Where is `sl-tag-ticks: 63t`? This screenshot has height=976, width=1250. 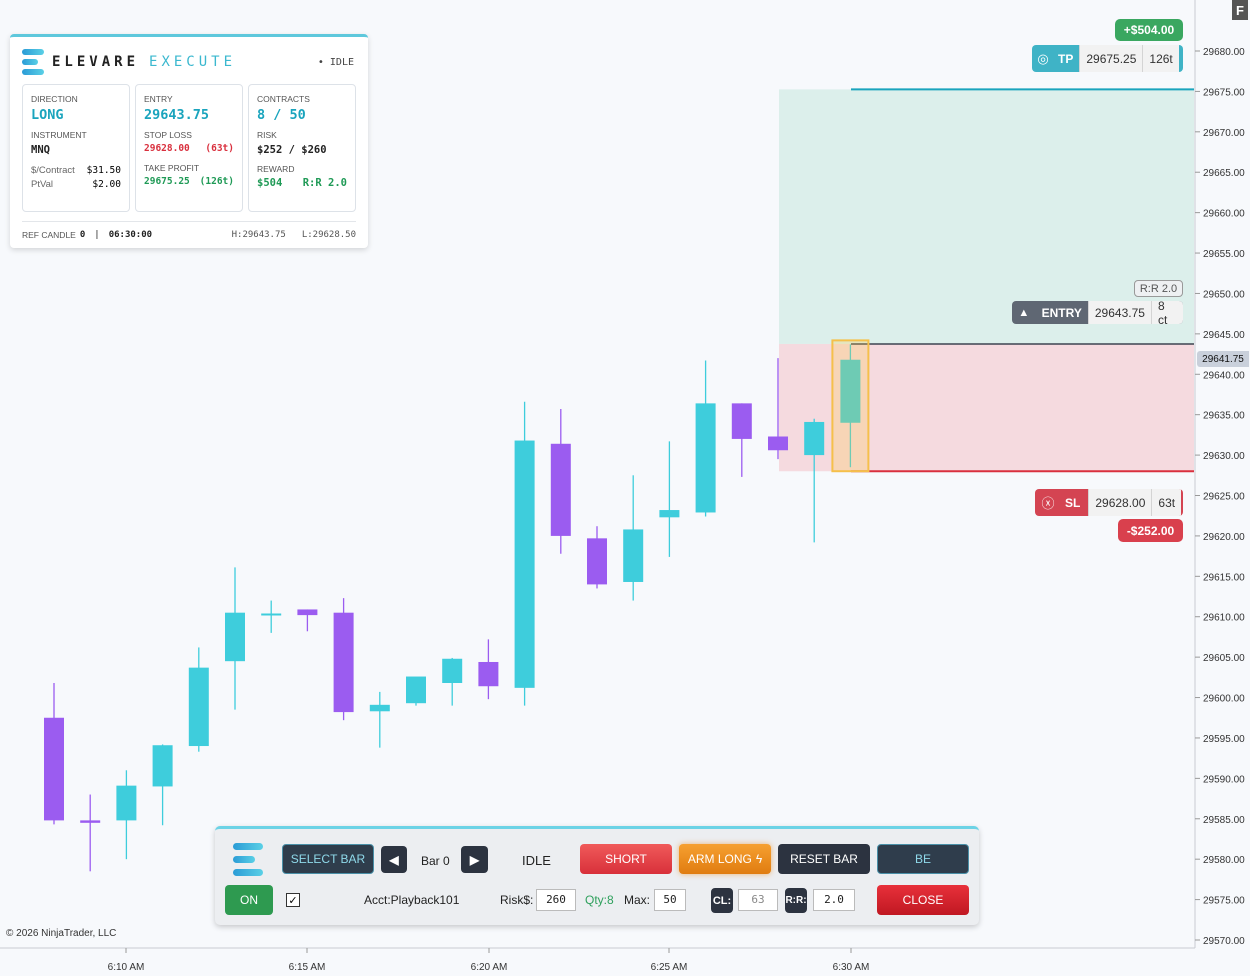
sl-tag-ticks: 63t is located at coordinates (1166, 502).